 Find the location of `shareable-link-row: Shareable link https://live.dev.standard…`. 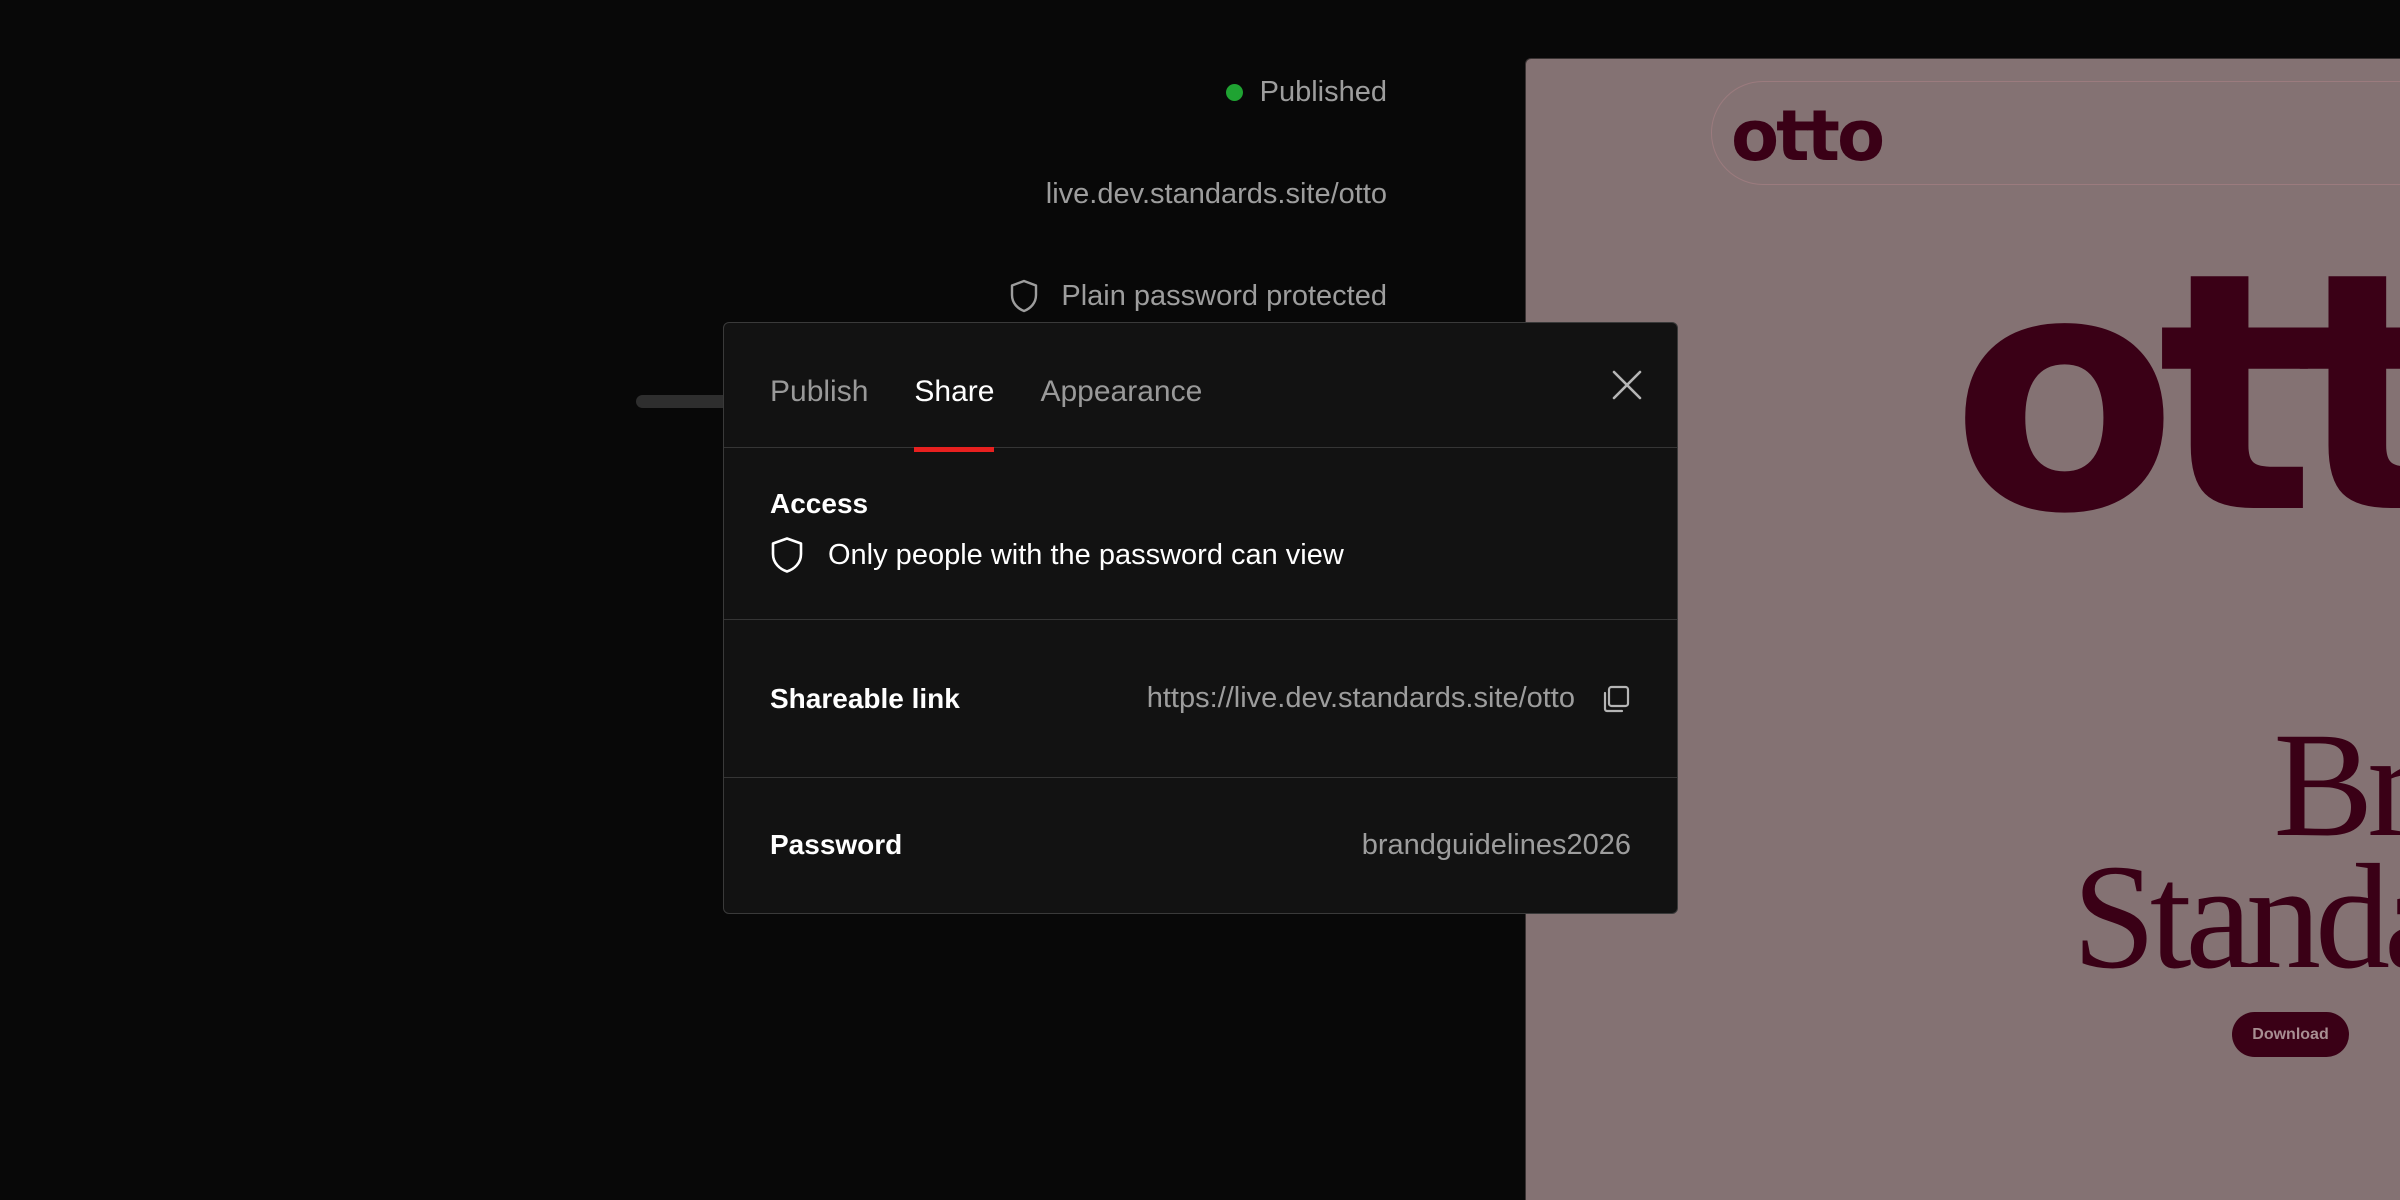

shareable-link-row: Shareable link https://live.dev.standard… is located at coordinates (1200, 699).